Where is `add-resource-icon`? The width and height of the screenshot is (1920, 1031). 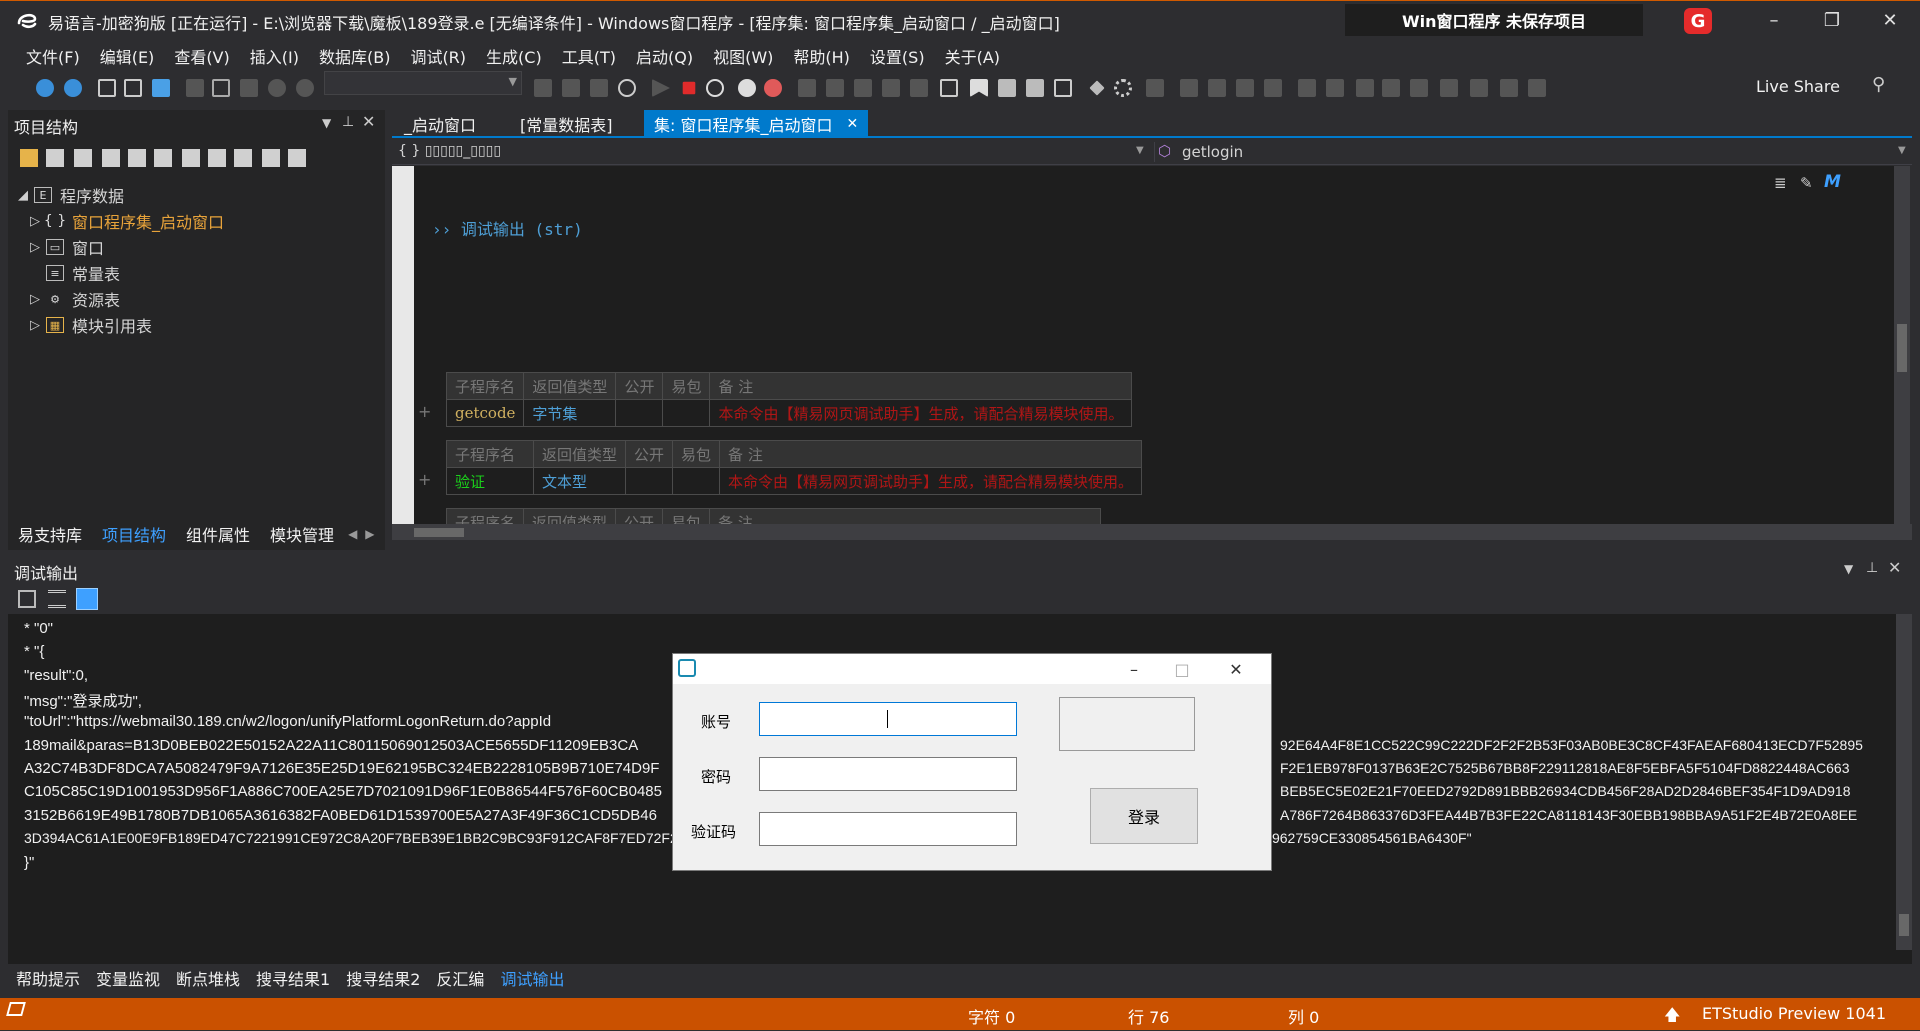 add-resource-icon is located at coordinates (271, 158).